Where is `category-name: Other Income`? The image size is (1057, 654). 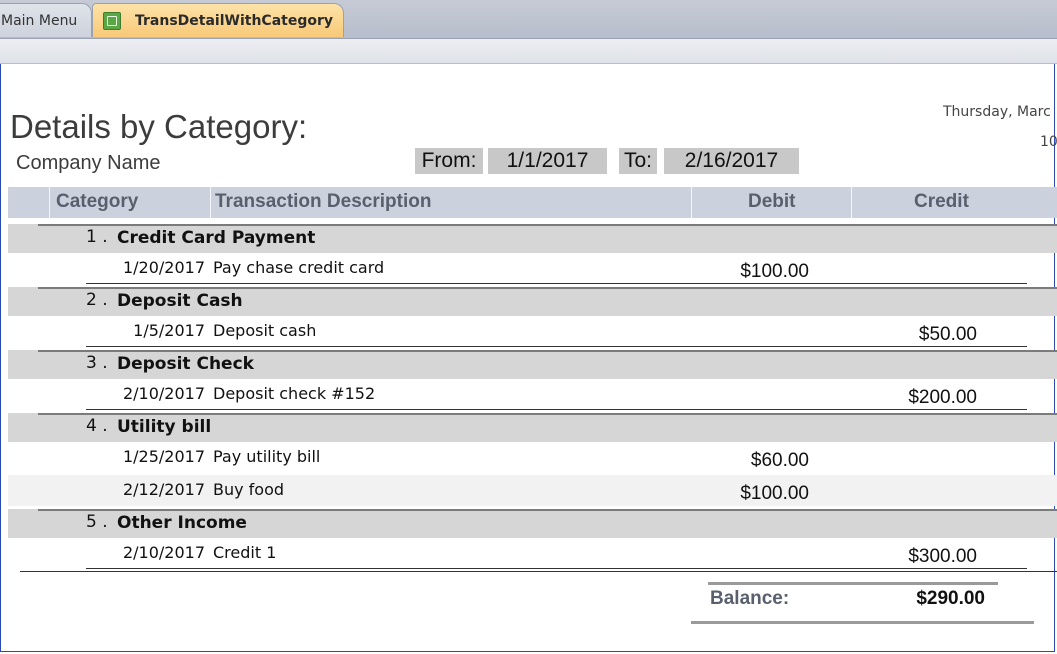 category-name: Other Income is located at coordinates (182, 523).